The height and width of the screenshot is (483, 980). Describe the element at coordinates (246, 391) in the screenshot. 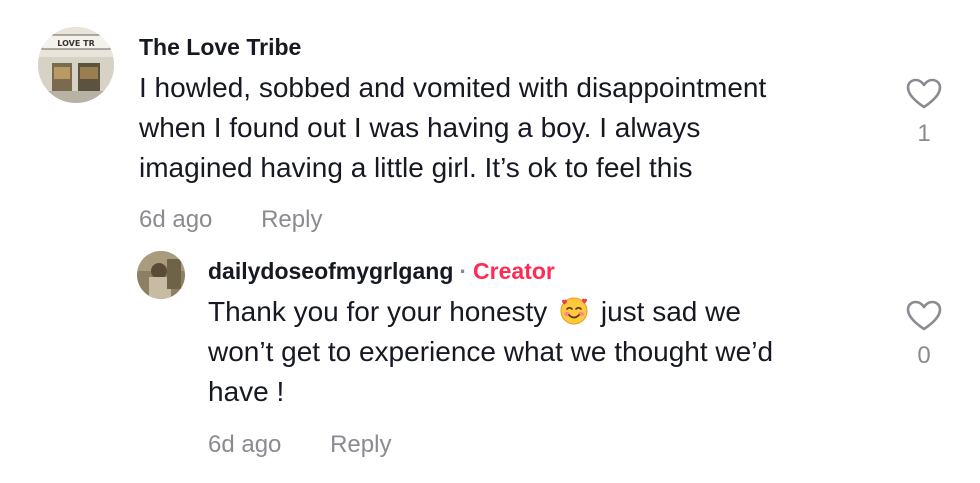

I see `reply-text-line: have !` at that location.